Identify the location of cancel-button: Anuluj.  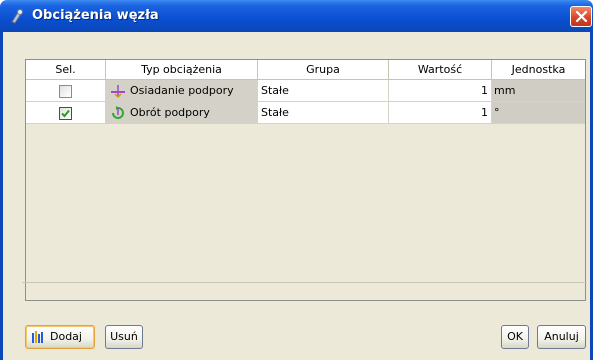
(561, 337).